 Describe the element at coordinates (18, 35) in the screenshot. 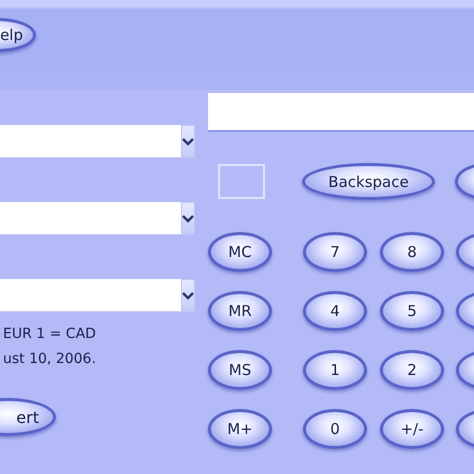

I see `help-button: elp` at that location.